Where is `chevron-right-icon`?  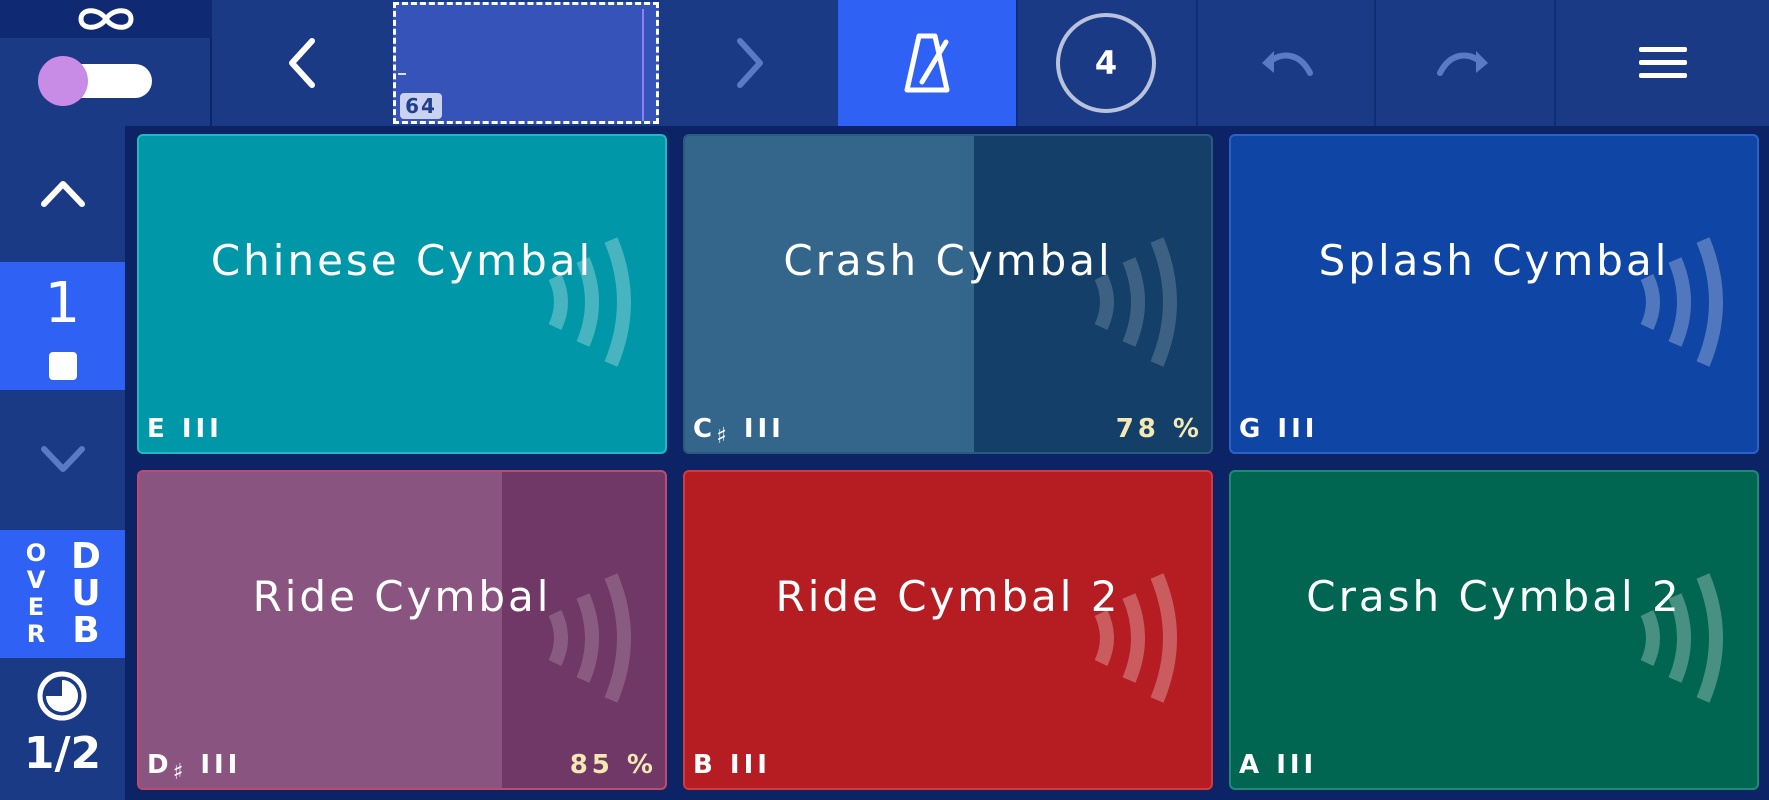
chevron-right-icon is located at coordinates (750, 63).